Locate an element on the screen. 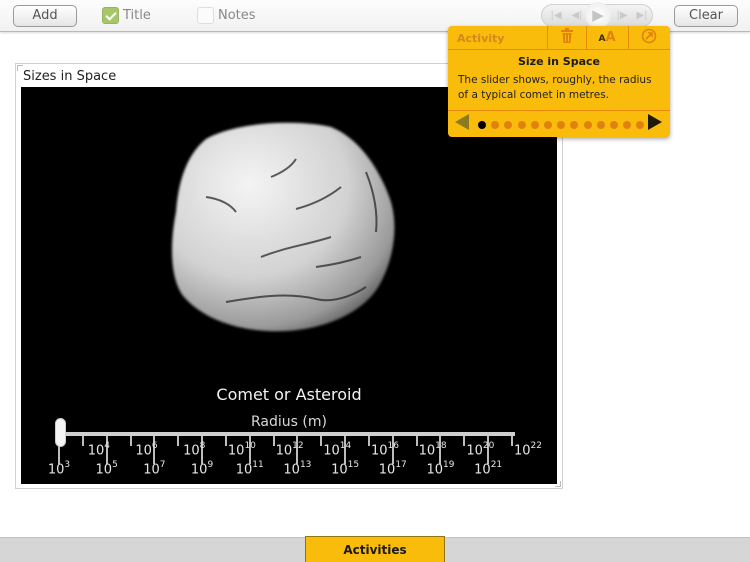 Image resolution: width=750 pixels, height=562 pixels. trash-icon is located at coordinates (567, 38).